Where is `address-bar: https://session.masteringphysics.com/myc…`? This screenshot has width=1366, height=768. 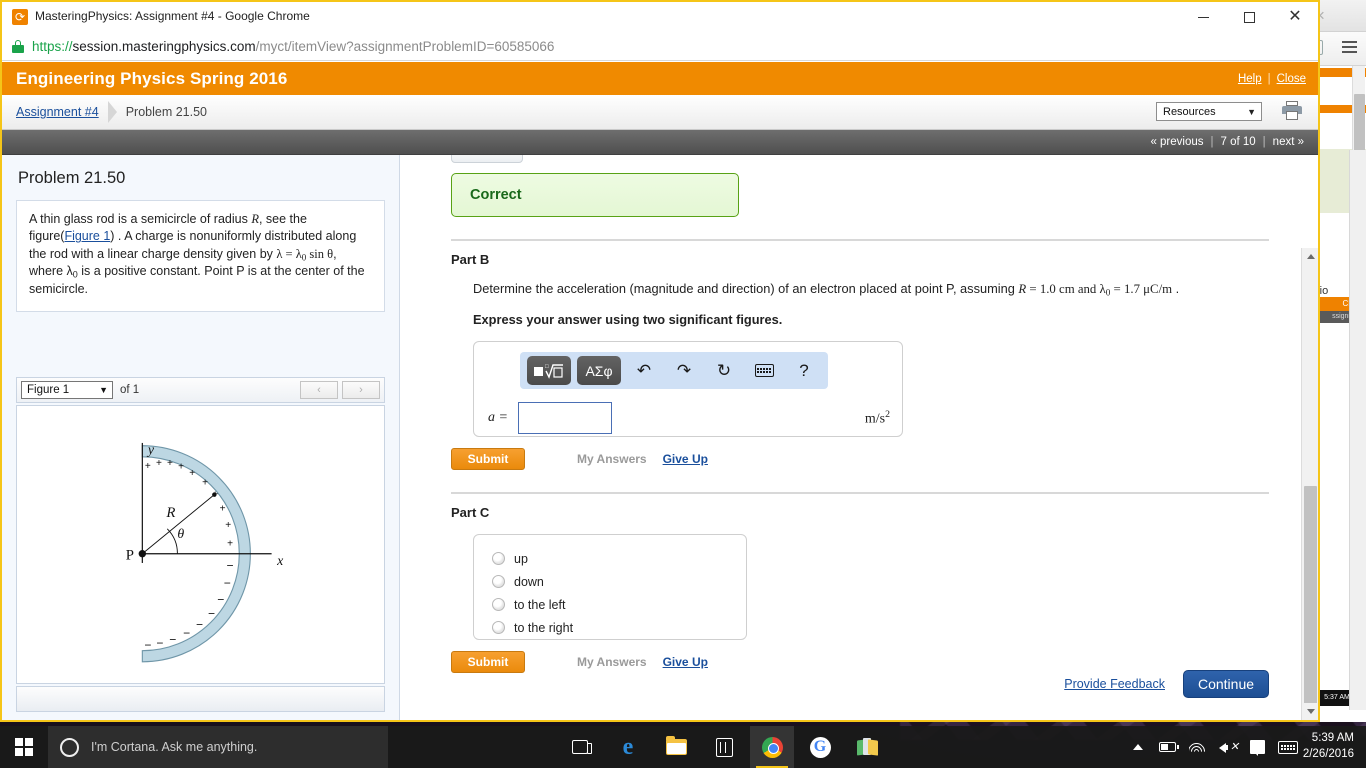
address-bar: https://session.masteringphysics.com/myc… is located at coordinates (660, 46).